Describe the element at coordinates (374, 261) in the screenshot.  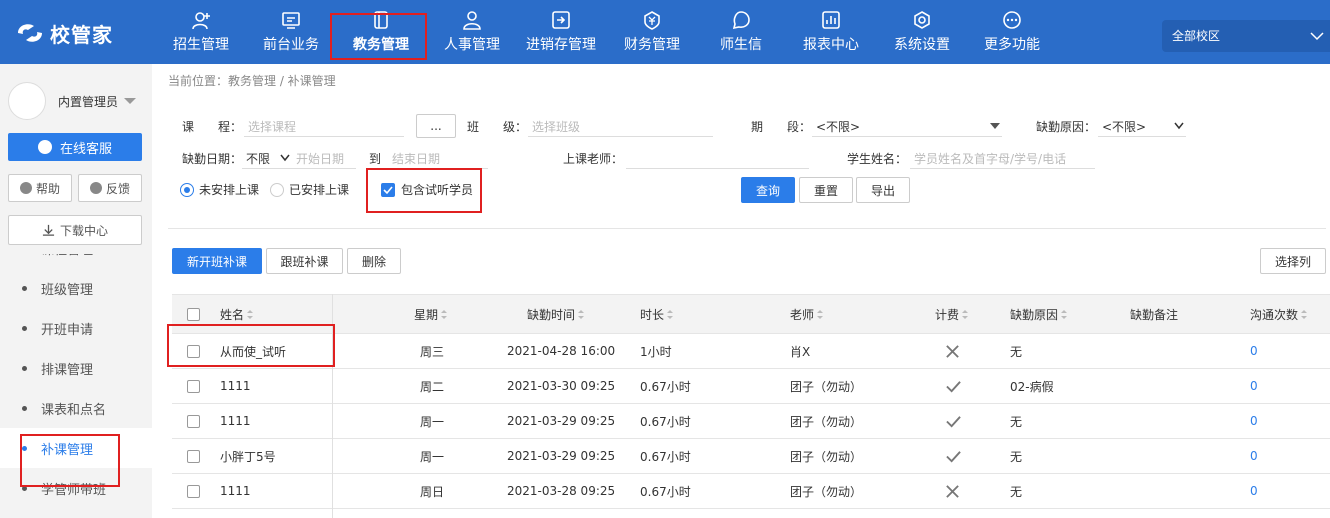
I see `delete-button: 删除` at that location.